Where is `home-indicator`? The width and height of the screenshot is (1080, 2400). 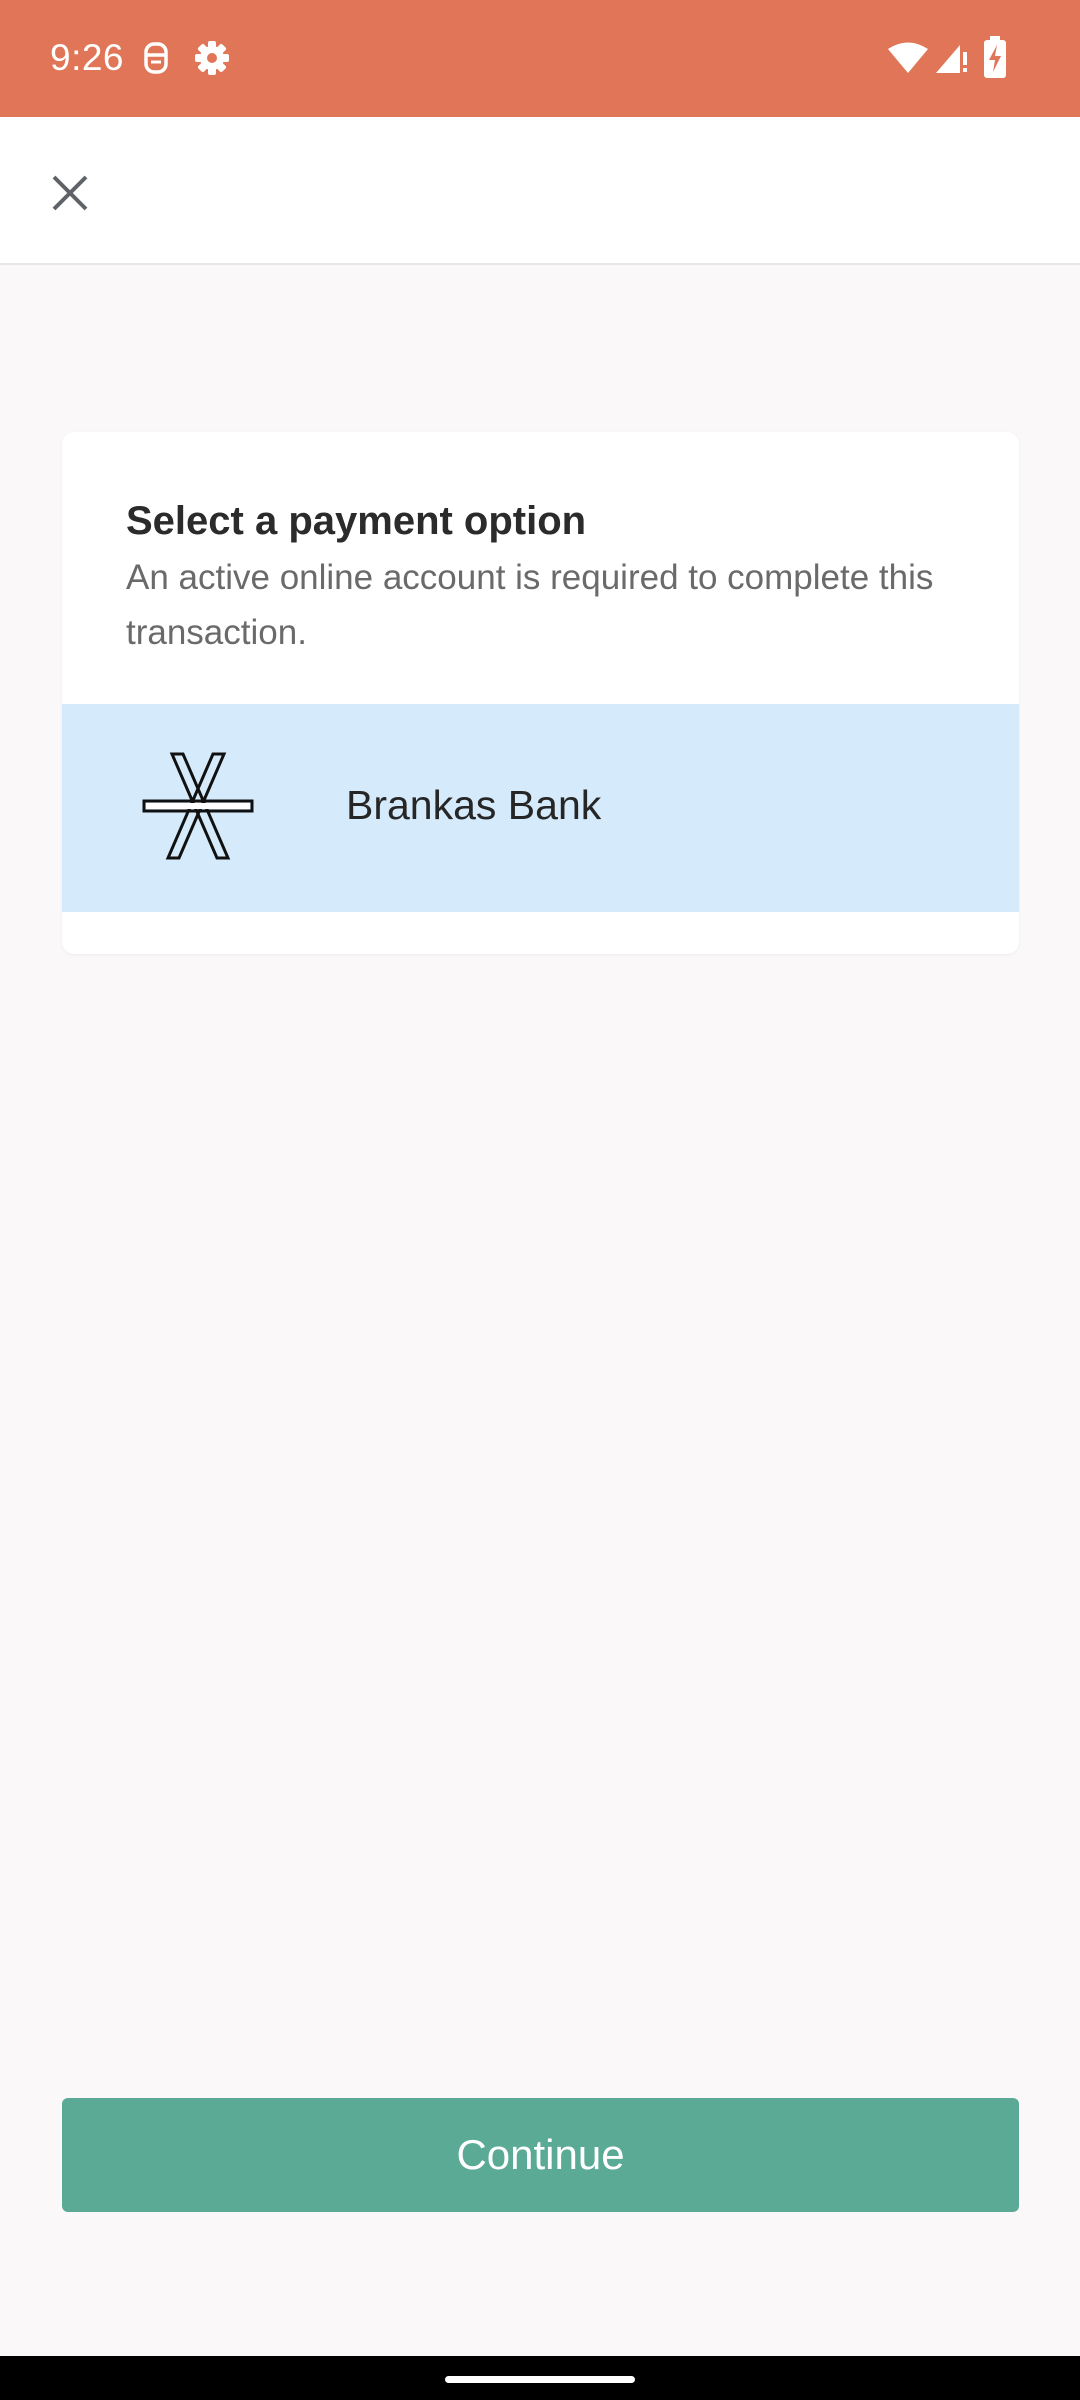 home-indicator is located at coordinates (540, 2379).